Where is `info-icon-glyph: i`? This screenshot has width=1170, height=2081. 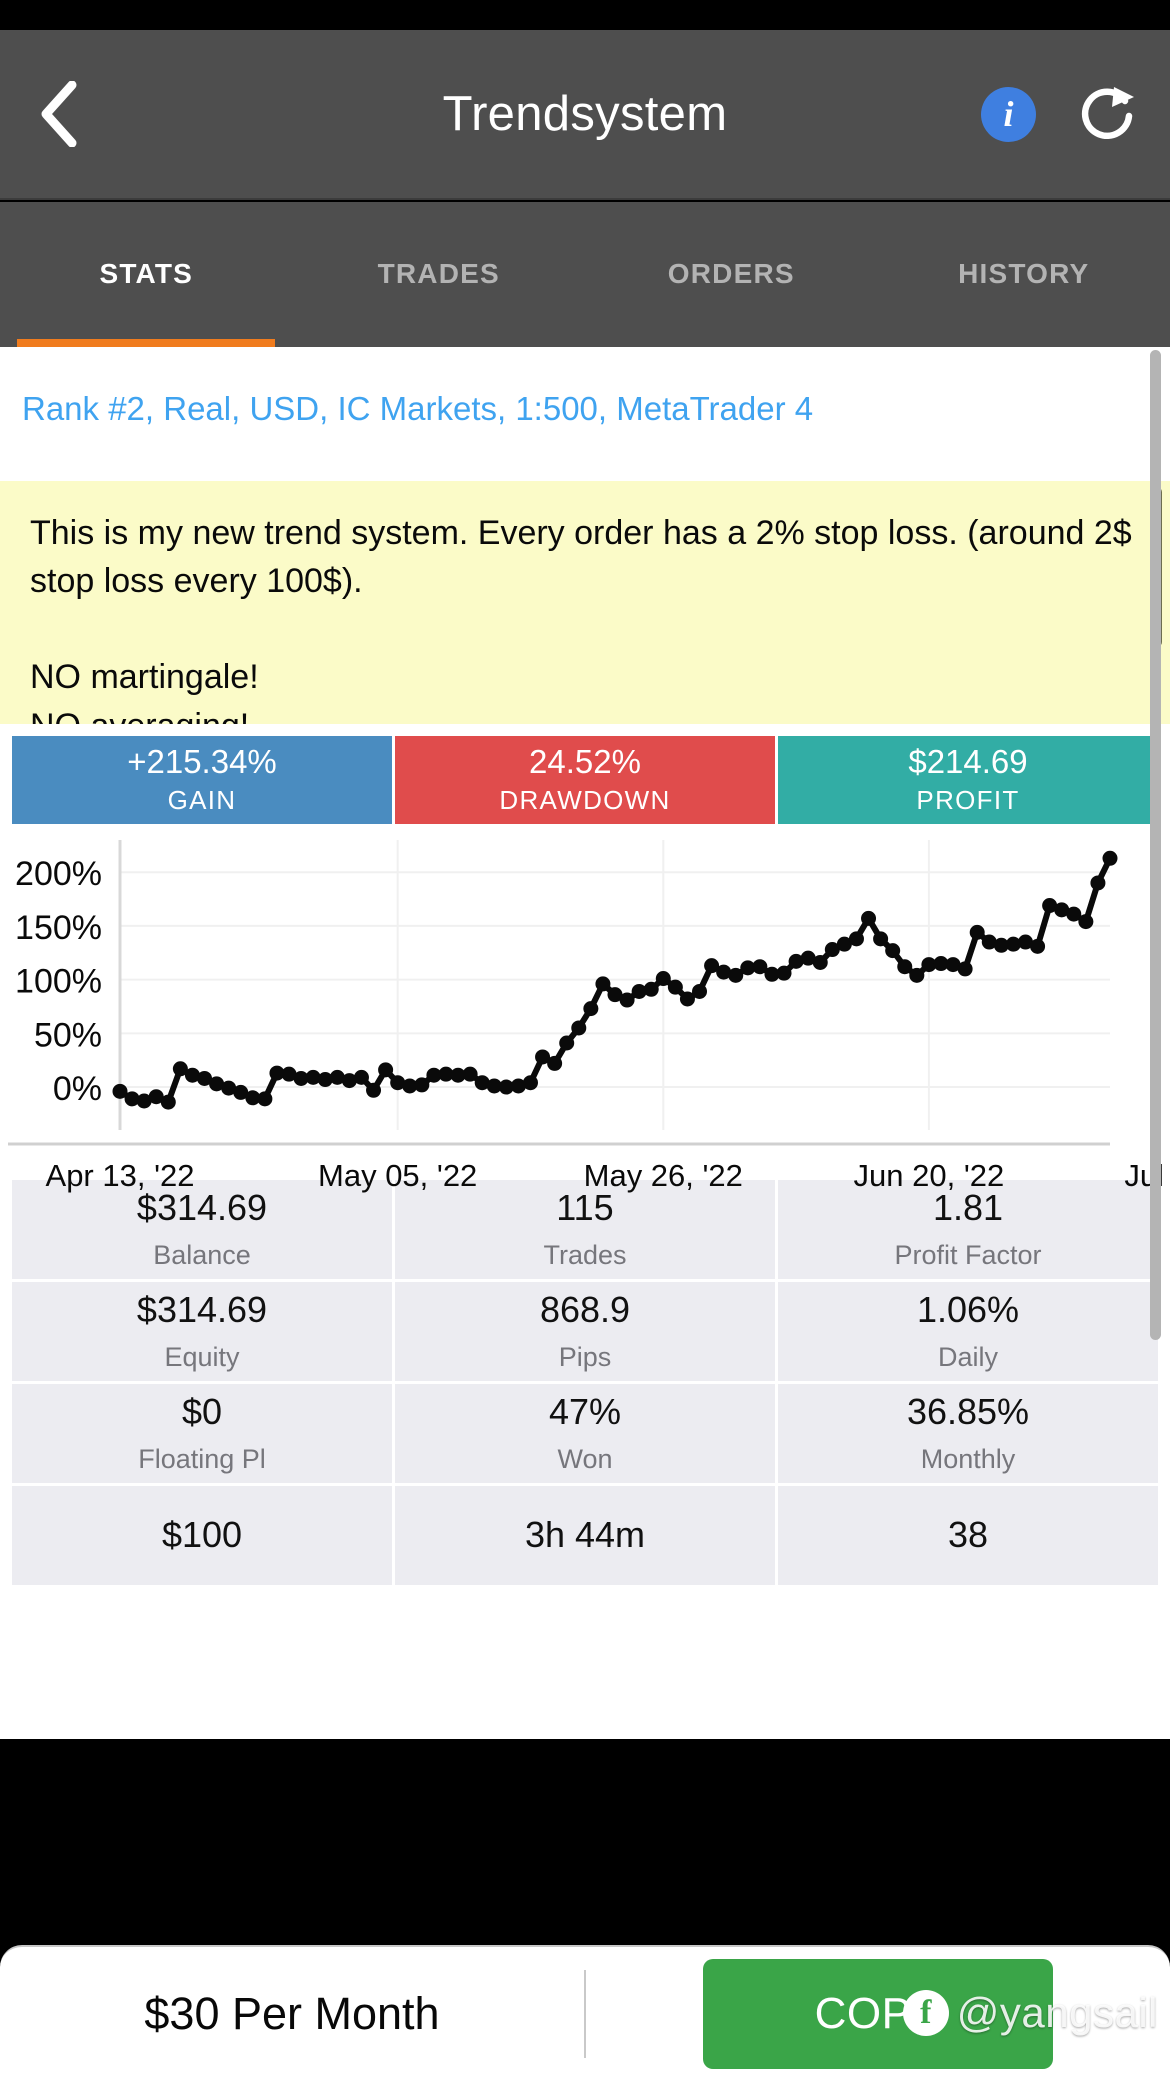 info-icon-glyph: i is located at coordinates (1008, 114).